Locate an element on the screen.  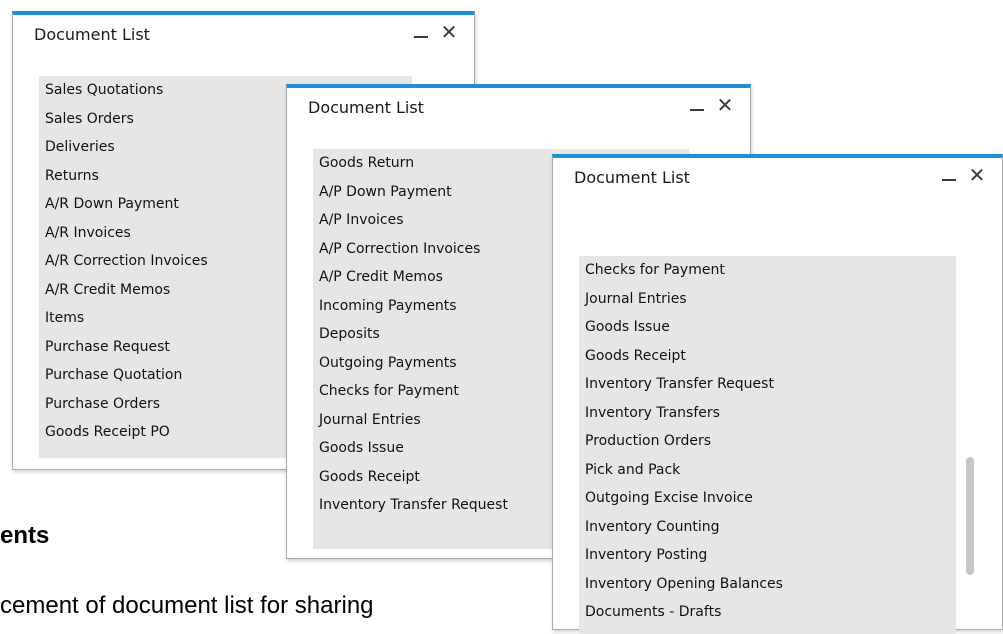
list-scrollbar is located at coordinates (970, 516).